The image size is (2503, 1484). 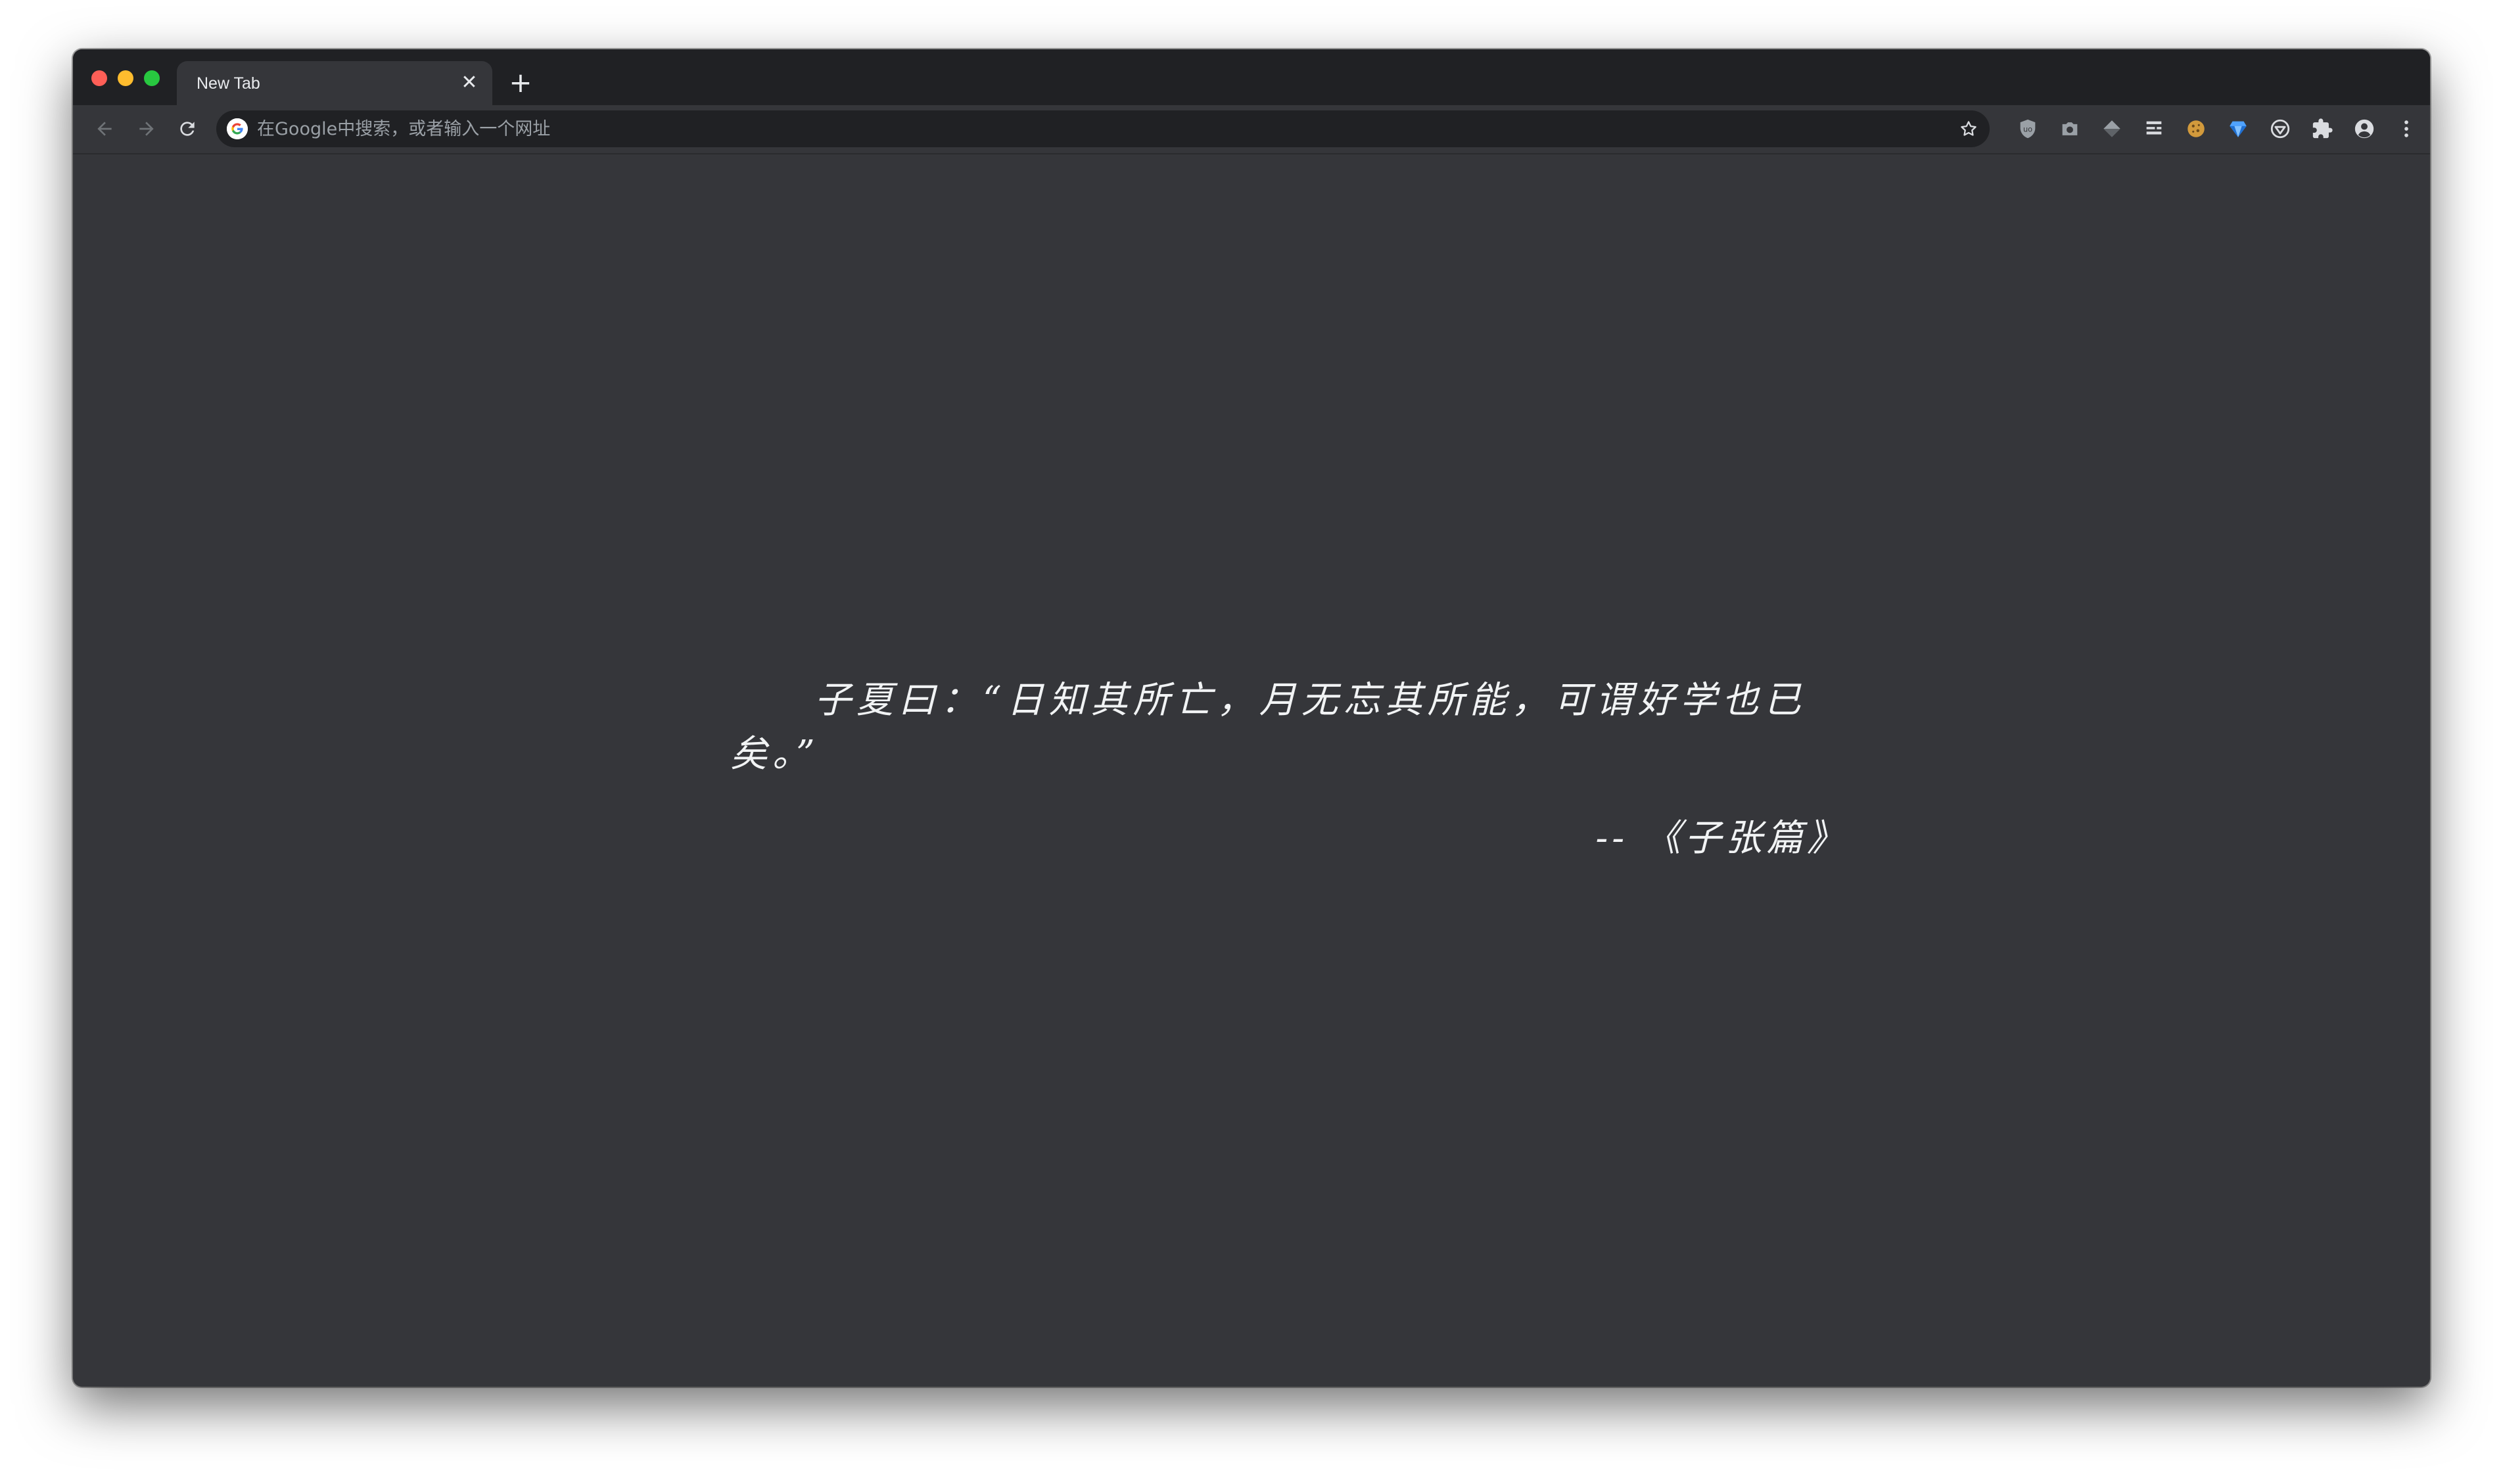 I want to click on layers-extension-icon, so click(x=2112, y=129).